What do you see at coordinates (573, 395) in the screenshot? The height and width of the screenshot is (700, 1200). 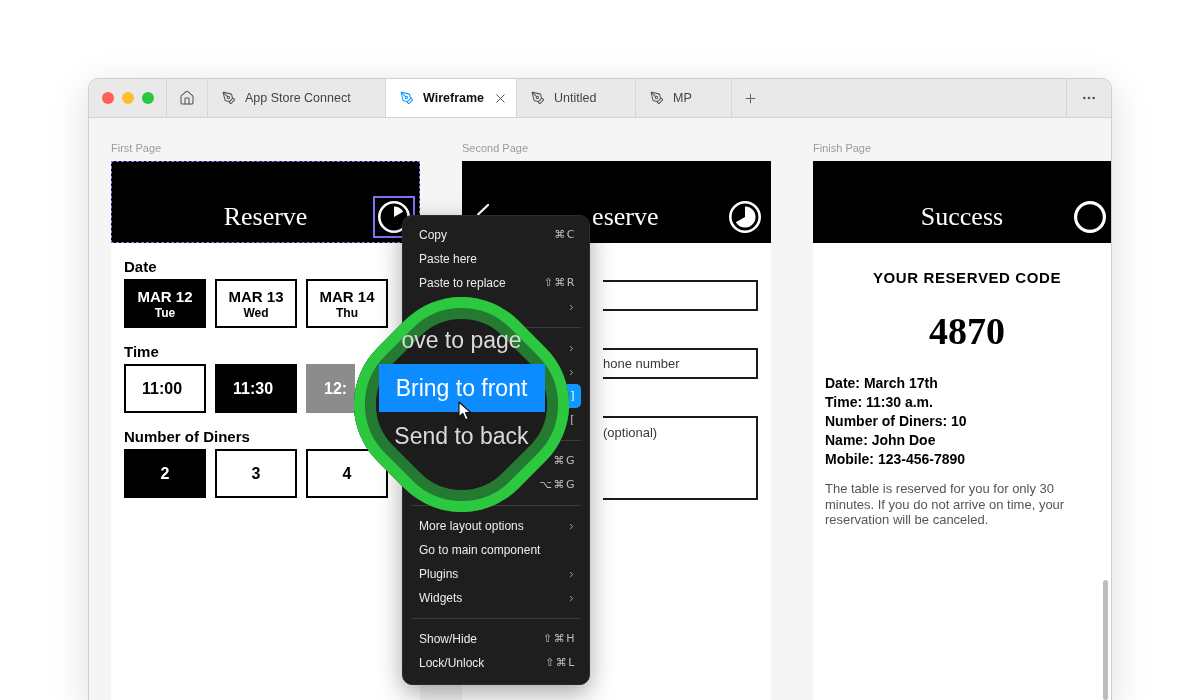 I see `shortcut-text: ]` at bounding box center [573, 395].